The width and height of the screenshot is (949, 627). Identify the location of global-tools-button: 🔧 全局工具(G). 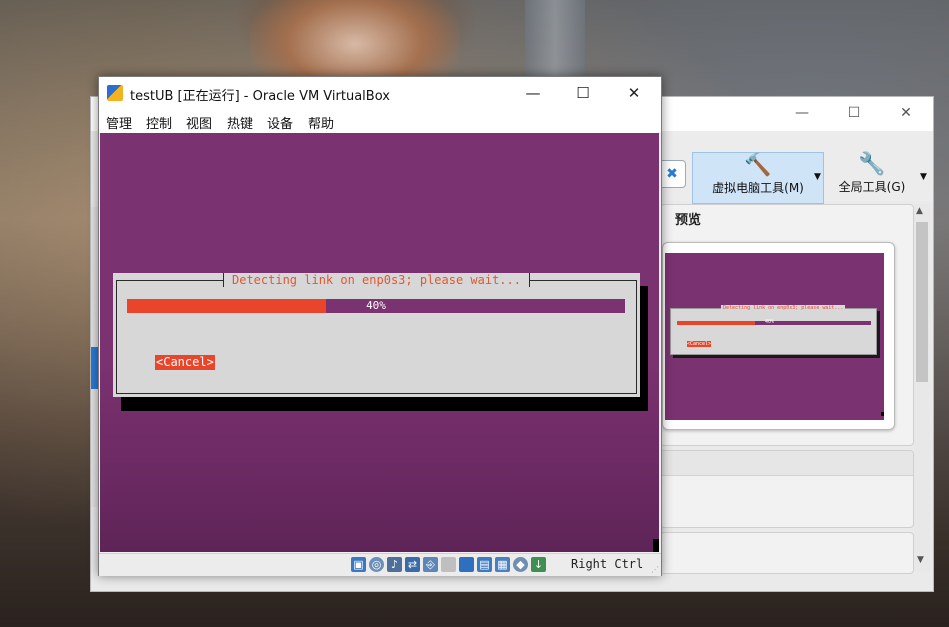
(872, 177).